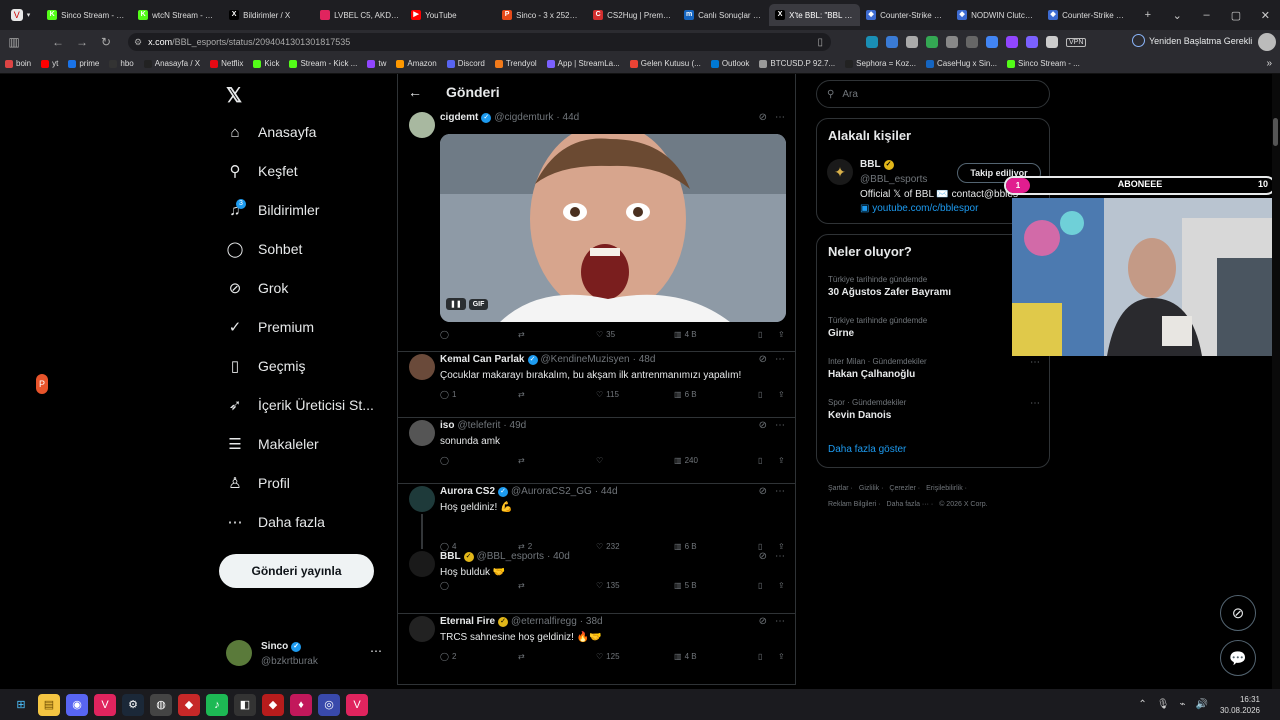 This screenshot has height=720, width=1280. What do you see at coordinates (1238, 658) in the screenshot?
I see `messages-fab-icon: 💬` at bounding box center [1238, 658].